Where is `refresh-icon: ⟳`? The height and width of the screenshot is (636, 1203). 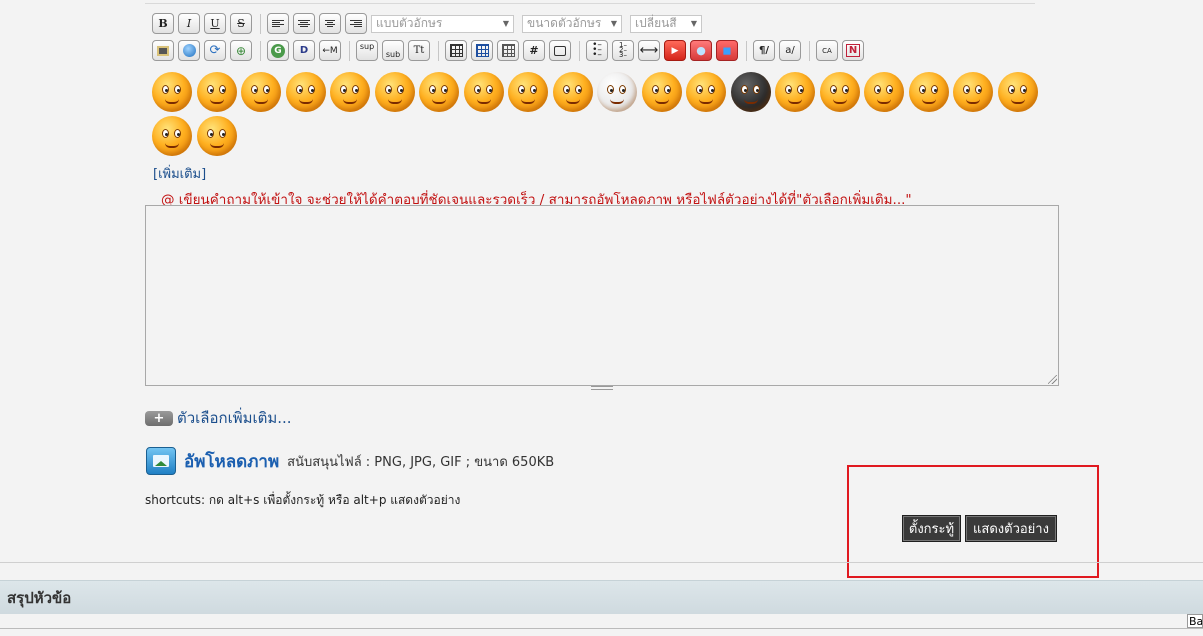 refresh-icon: ⟳ is located at coordinates (215, 50).